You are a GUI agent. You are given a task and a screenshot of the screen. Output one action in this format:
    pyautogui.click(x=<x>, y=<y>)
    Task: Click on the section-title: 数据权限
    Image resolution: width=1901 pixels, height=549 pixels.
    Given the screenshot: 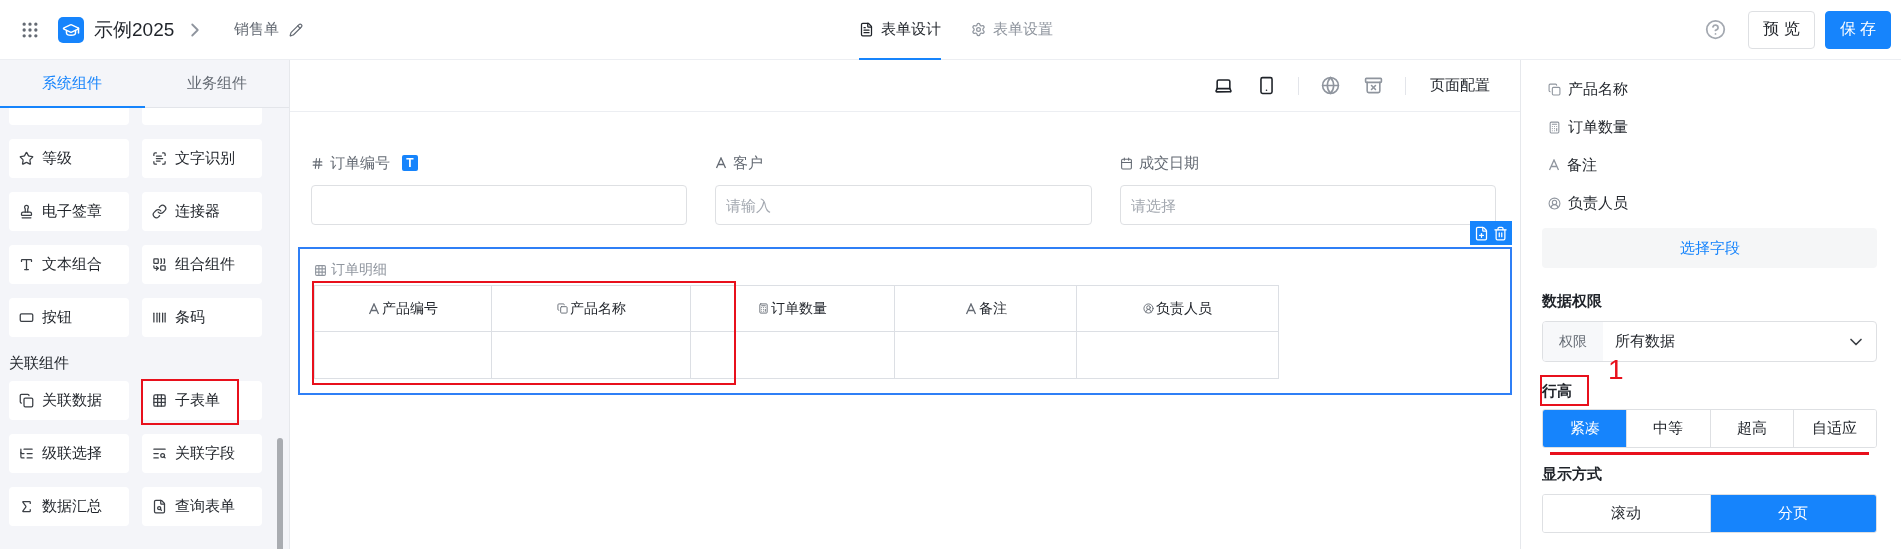 What is the action you would take?
    pyautogui.click(x=1572, y=301)
    